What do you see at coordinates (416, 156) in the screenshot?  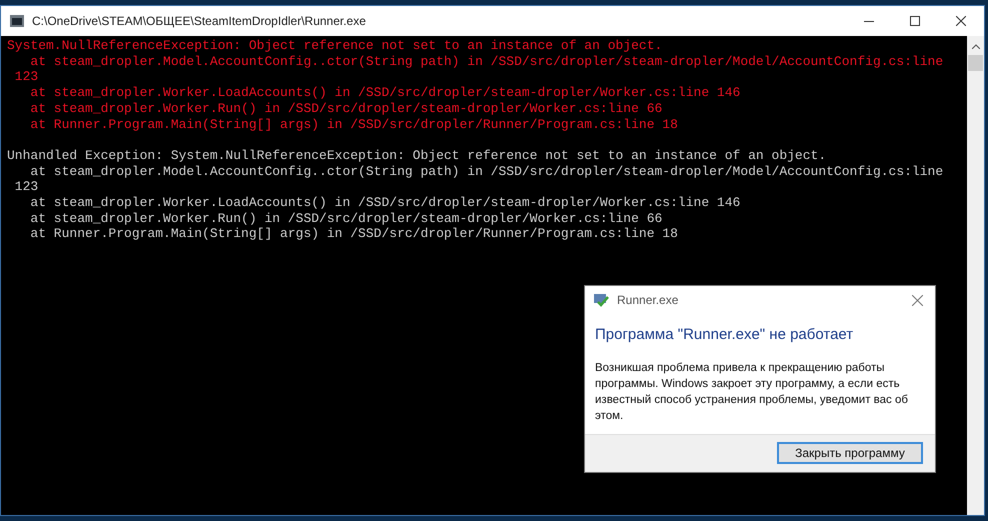 I see `console-line: Unhandled Exception: System.NullReferenceException: Object reference not set to an instance of an object.` at bounding box center [416, 156].